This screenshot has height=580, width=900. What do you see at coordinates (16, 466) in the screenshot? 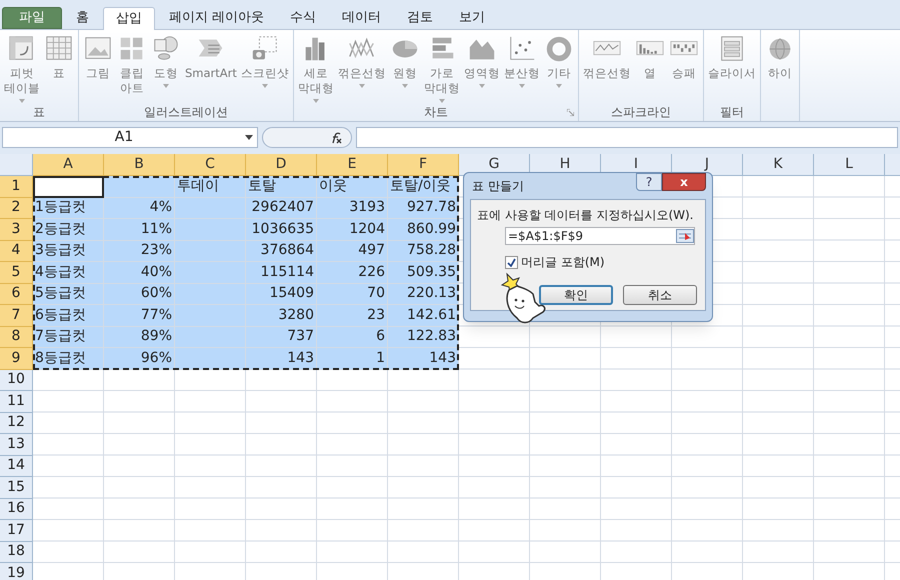
I see `row-header: 14` at bounding box center [16, 466].